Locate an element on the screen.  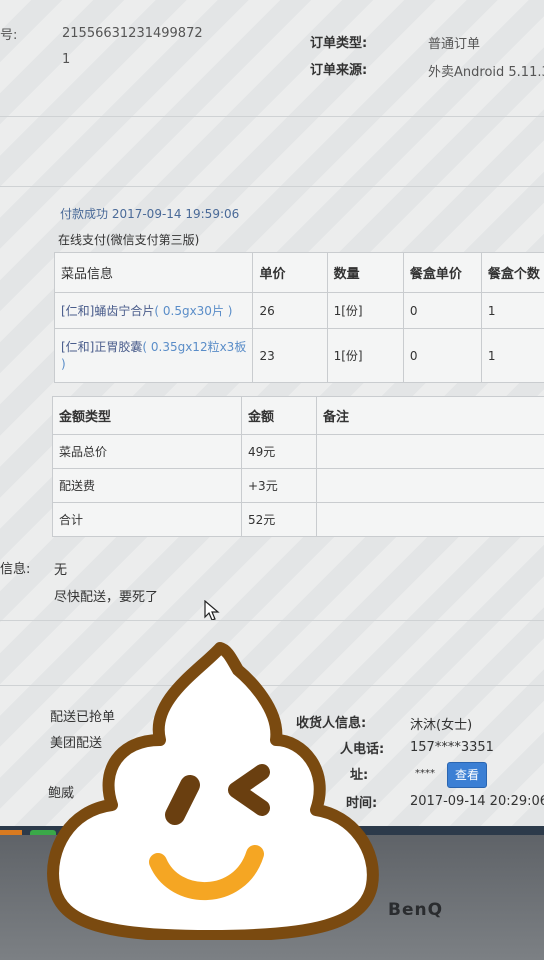
item-name-cell: [仁和]蛹齿宁合片( 0.5gx30片 ) is located at coordinates (153, 310).